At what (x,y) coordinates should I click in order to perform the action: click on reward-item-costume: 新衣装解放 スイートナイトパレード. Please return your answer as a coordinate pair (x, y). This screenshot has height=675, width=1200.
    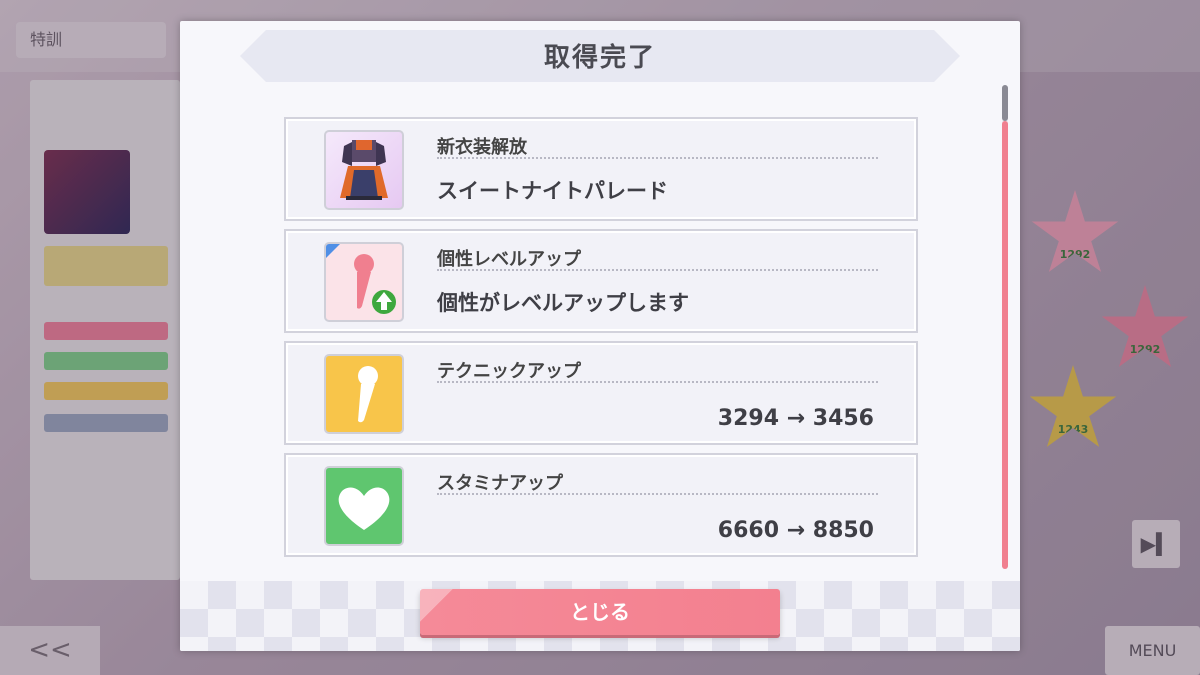
    Looking at the image, I should click on (601, 169).